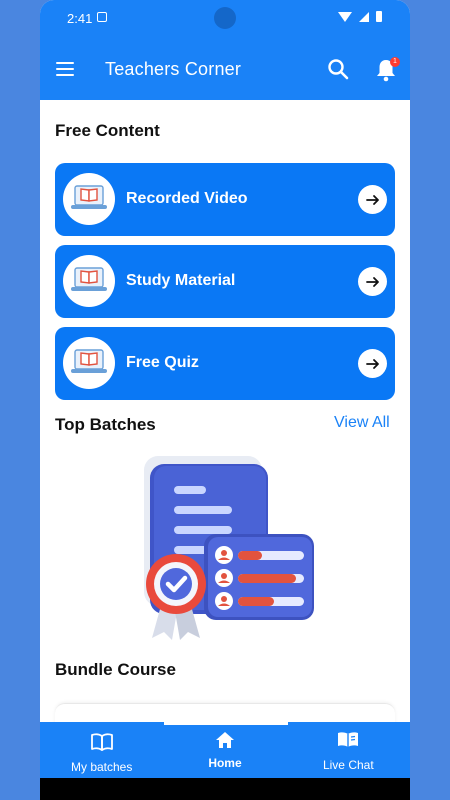 The height and width of the screenshot is (800, 450). I want to click on bundle-course-title: Bundle Course, so click(115, 669).